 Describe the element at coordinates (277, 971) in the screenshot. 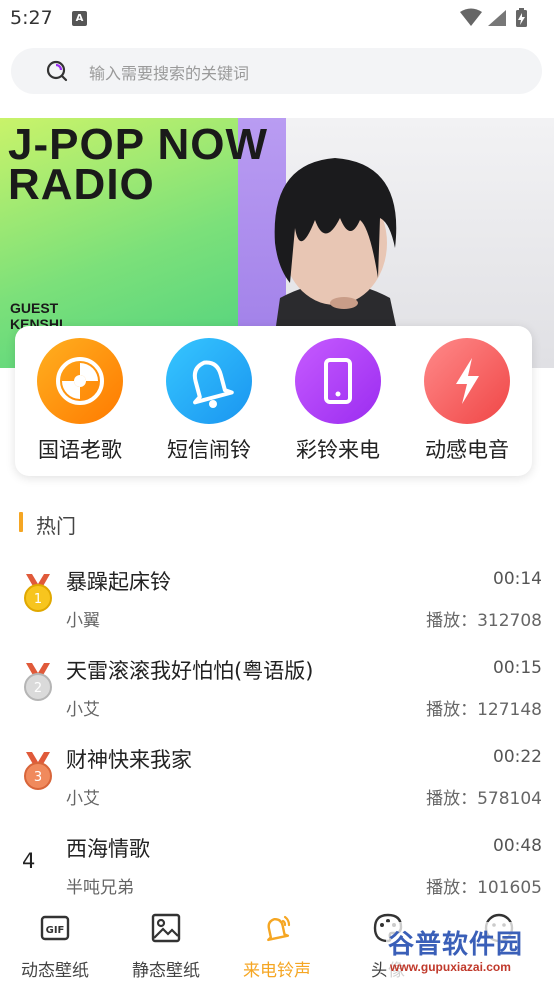

I see `nav-label: 来电铃声` at that location.